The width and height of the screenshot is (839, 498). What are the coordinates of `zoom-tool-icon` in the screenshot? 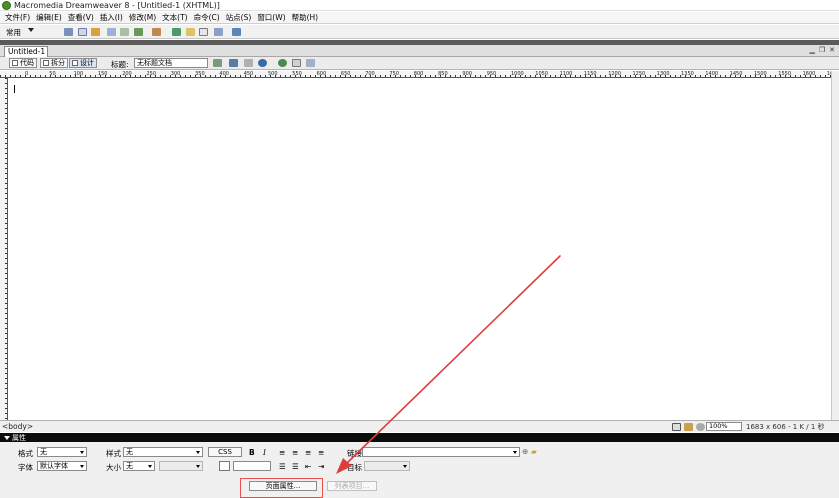 It's located at (700, 427).